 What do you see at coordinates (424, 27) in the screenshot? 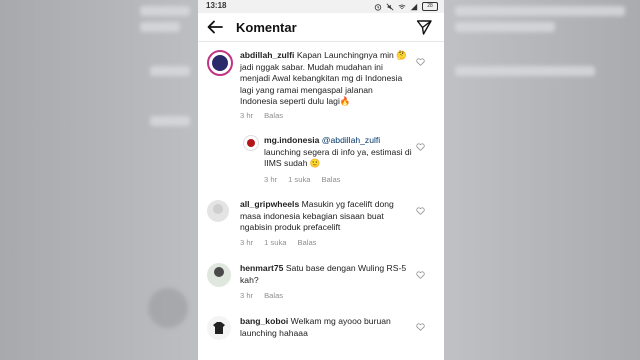
I see `send-icon` at bounding box center [424, 27].